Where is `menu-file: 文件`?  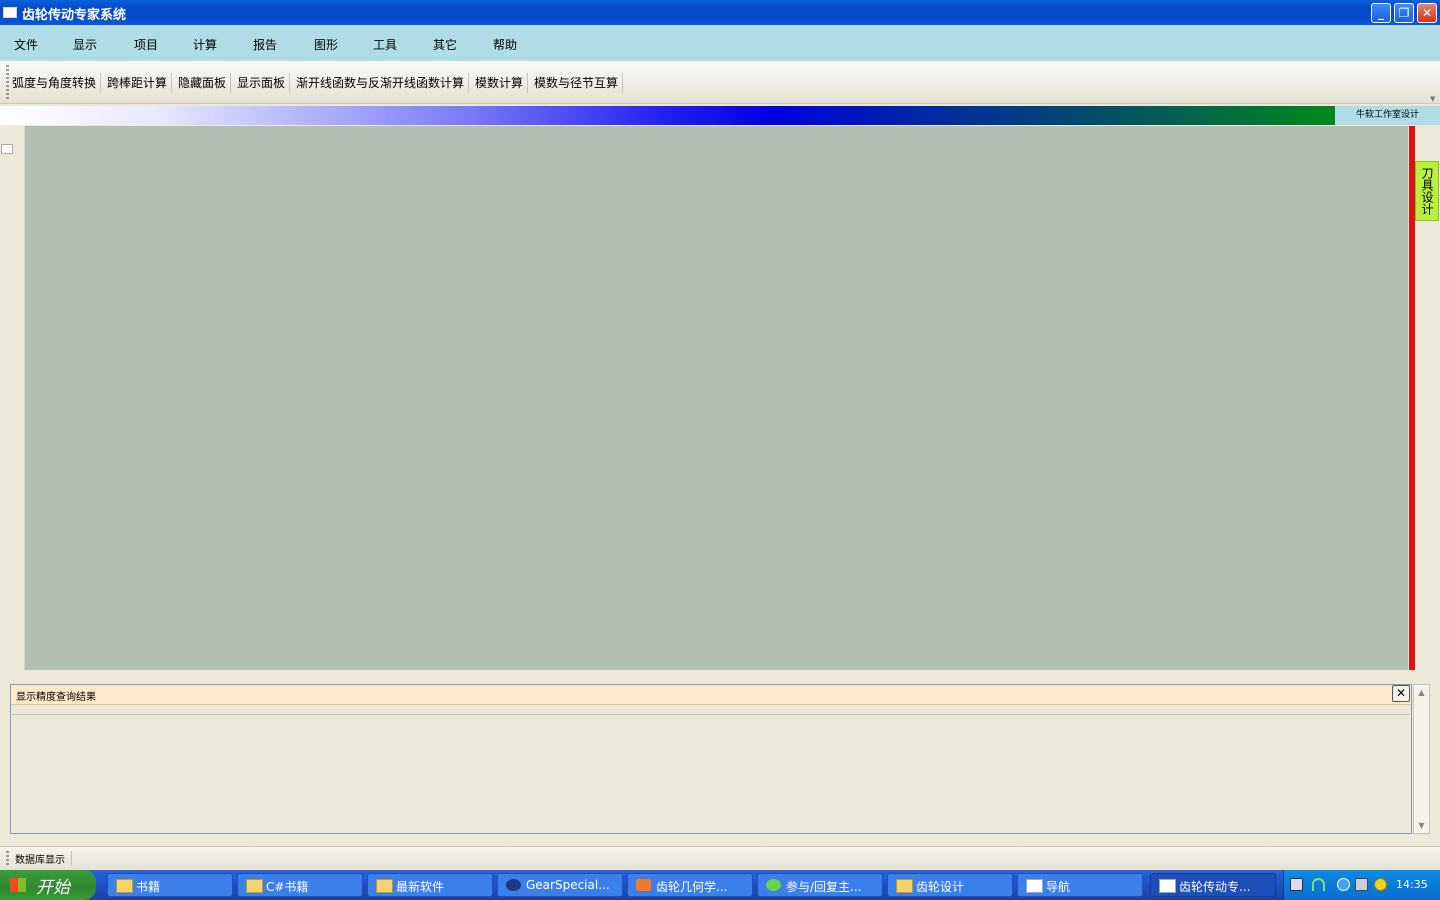
menu-file: 文件 is located at coordinates (26, 44).